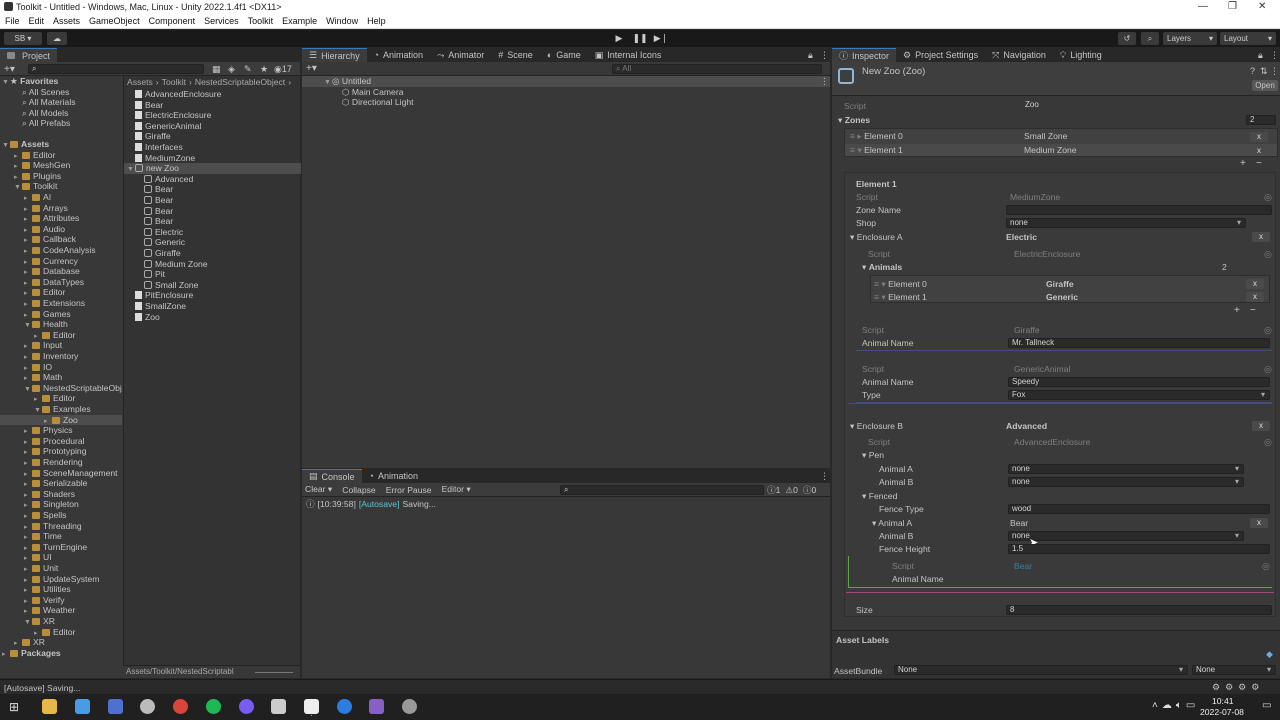  Describe the element at coordinates (61, 356) in the screenshot. I see `tree-folder-item: ▸ Inventory` at that location.